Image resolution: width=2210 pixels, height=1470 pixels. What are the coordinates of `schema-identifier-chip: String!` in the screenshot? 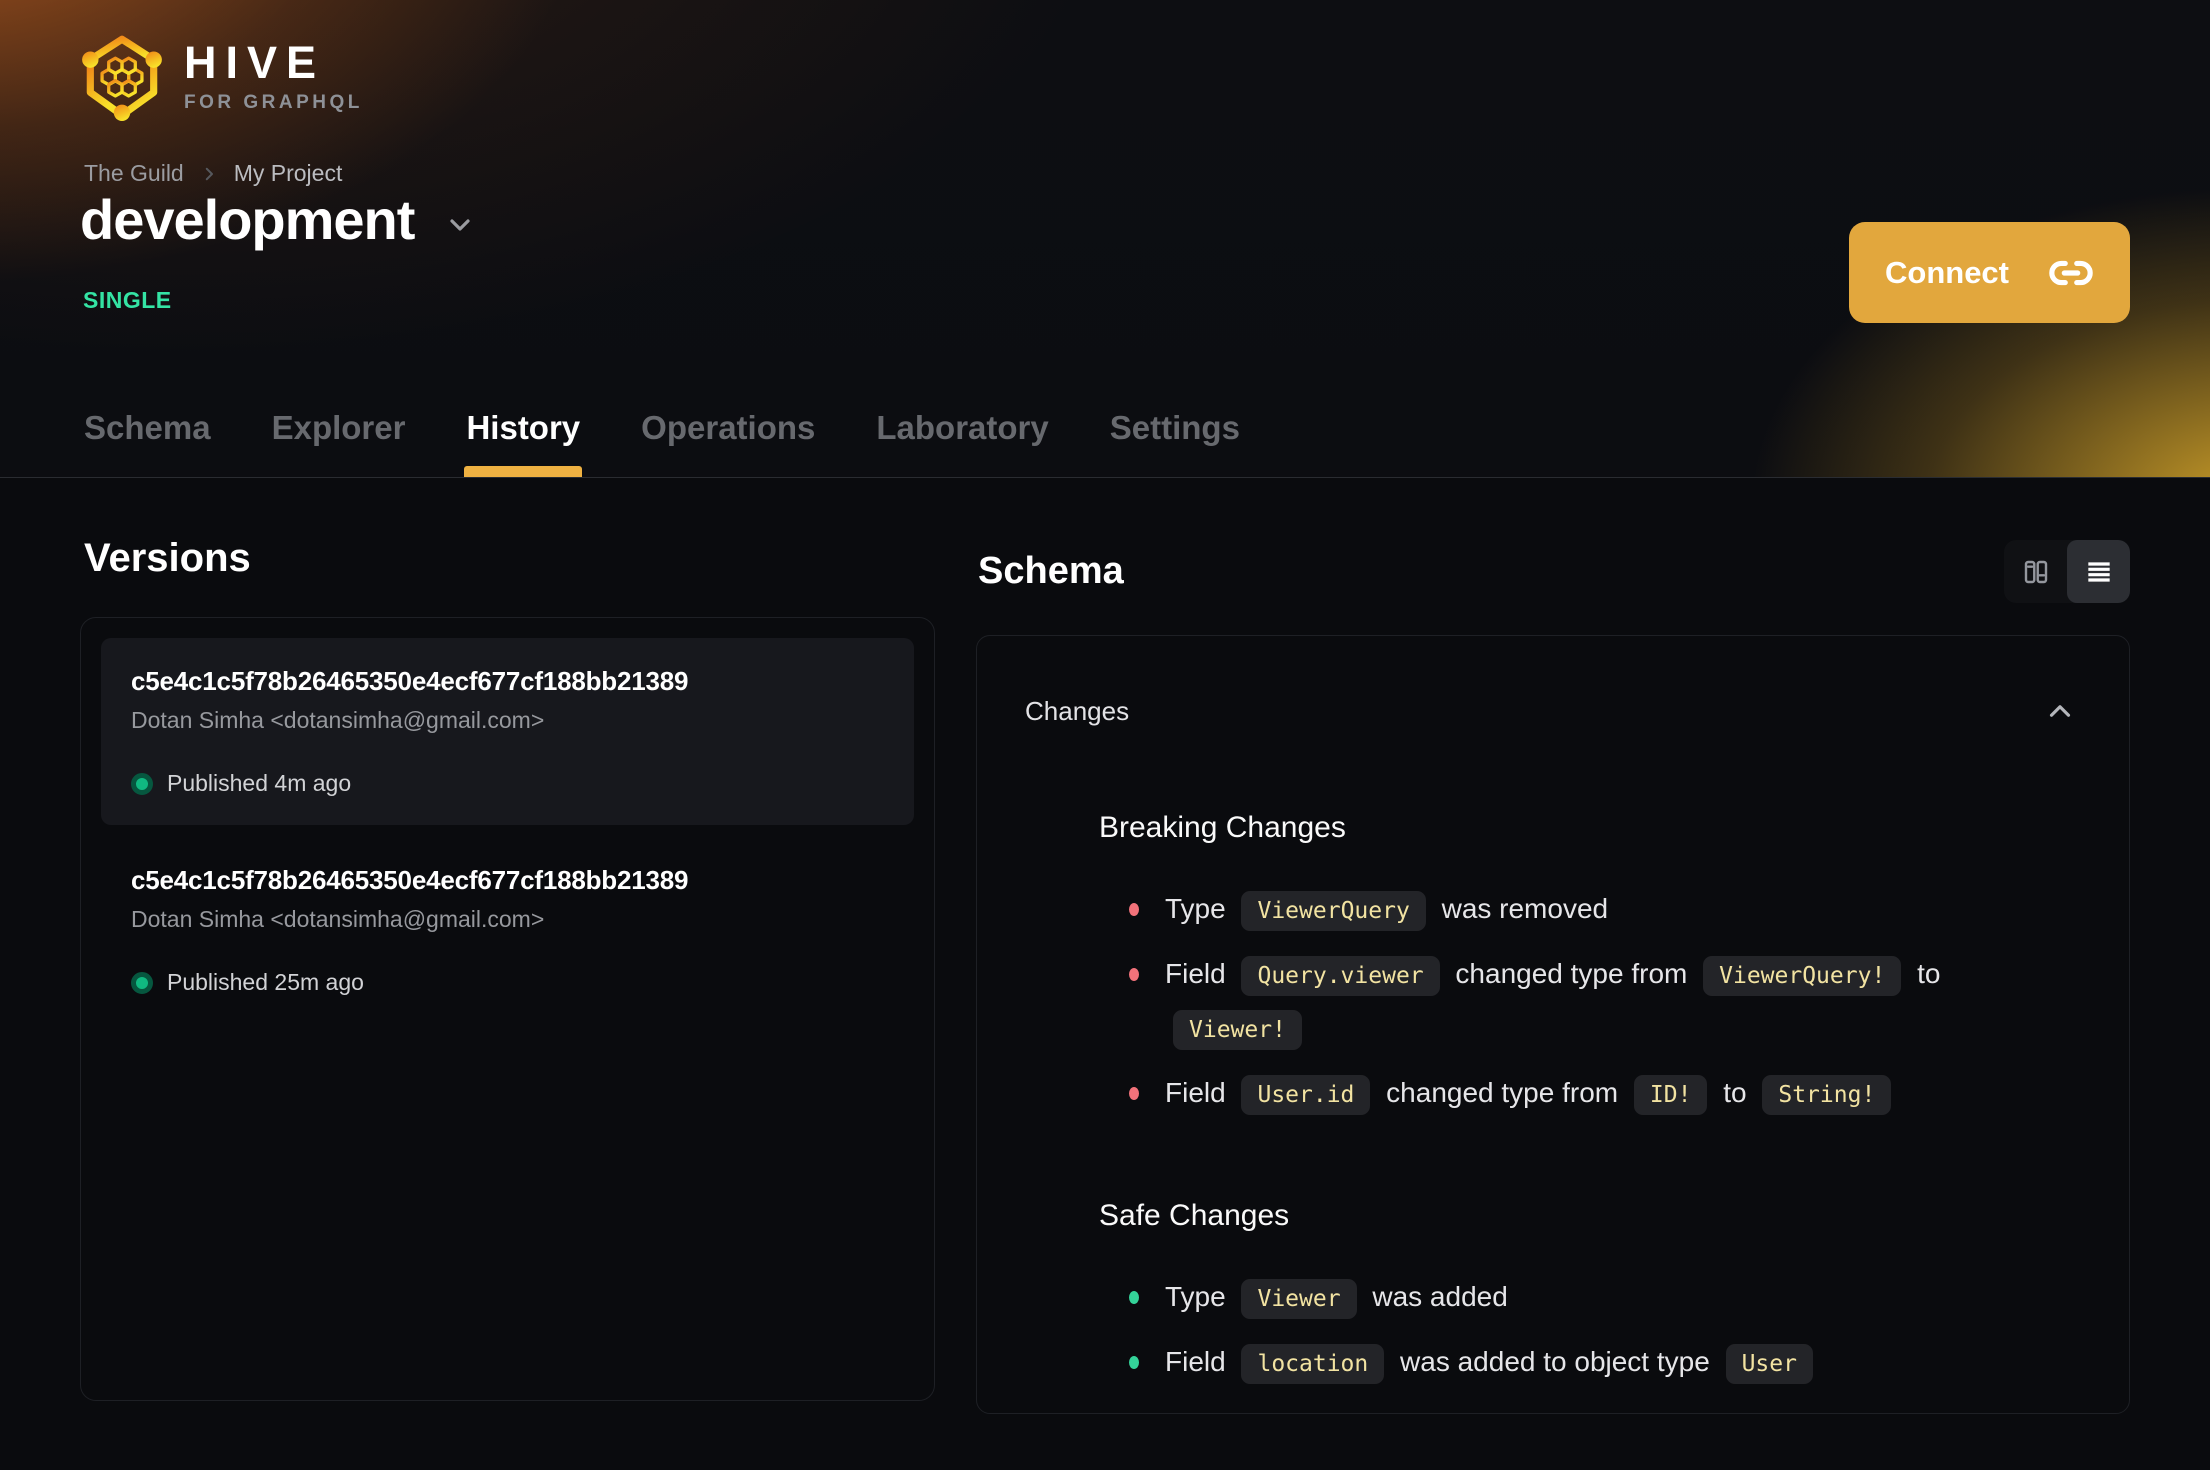 It's located at (1827, 1094).